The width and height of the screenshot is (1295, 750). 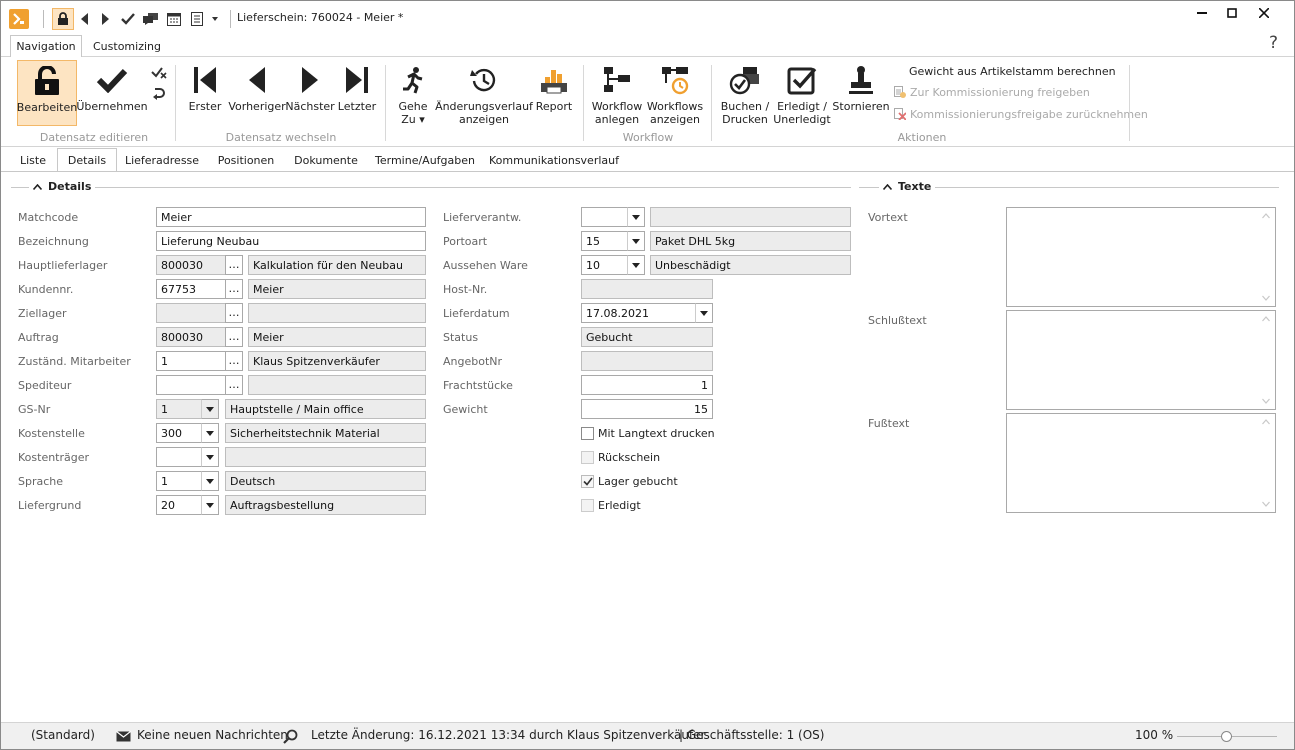 I want to click on calendar-icon, so click(x=174, y=19).